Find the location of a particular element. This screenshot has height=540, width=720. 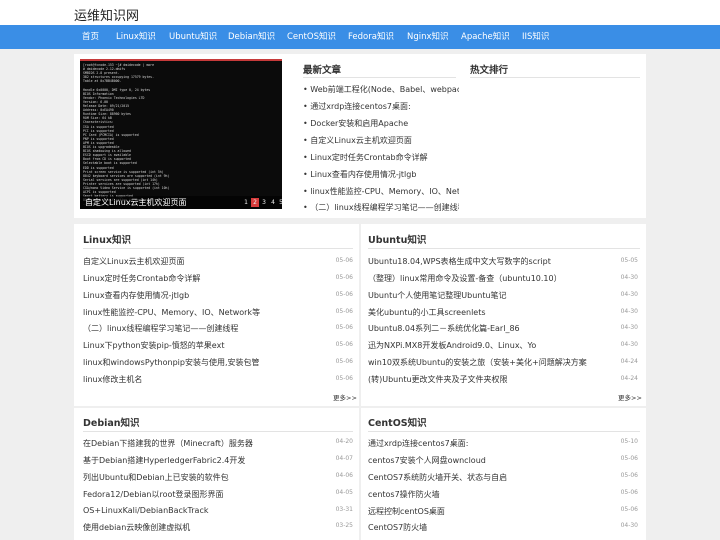

latest-item: • linux性能监控-CPU、Memory、IO、Netw is located at coordinates (381, 191).